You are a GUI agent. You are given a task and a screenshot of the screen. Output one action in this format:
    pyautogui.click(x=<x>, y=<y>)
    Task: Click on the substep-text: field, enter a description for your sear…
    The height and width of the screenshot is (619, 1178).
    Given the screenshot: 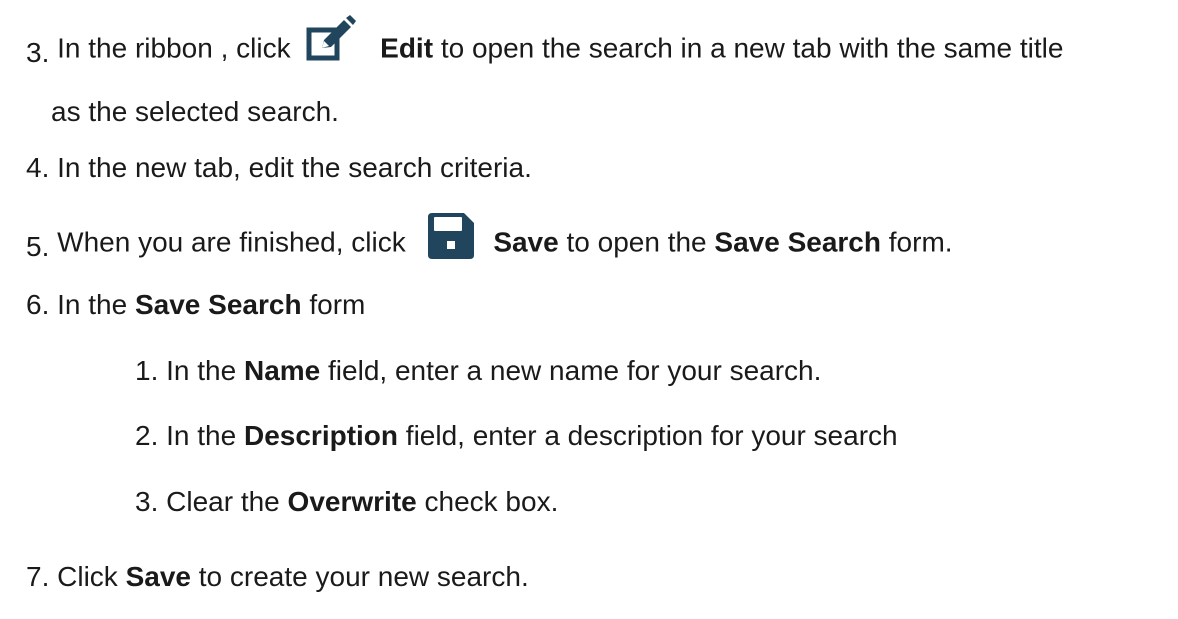 What is the action you would take?
    pyautogui.click(x=651, y=435)
    